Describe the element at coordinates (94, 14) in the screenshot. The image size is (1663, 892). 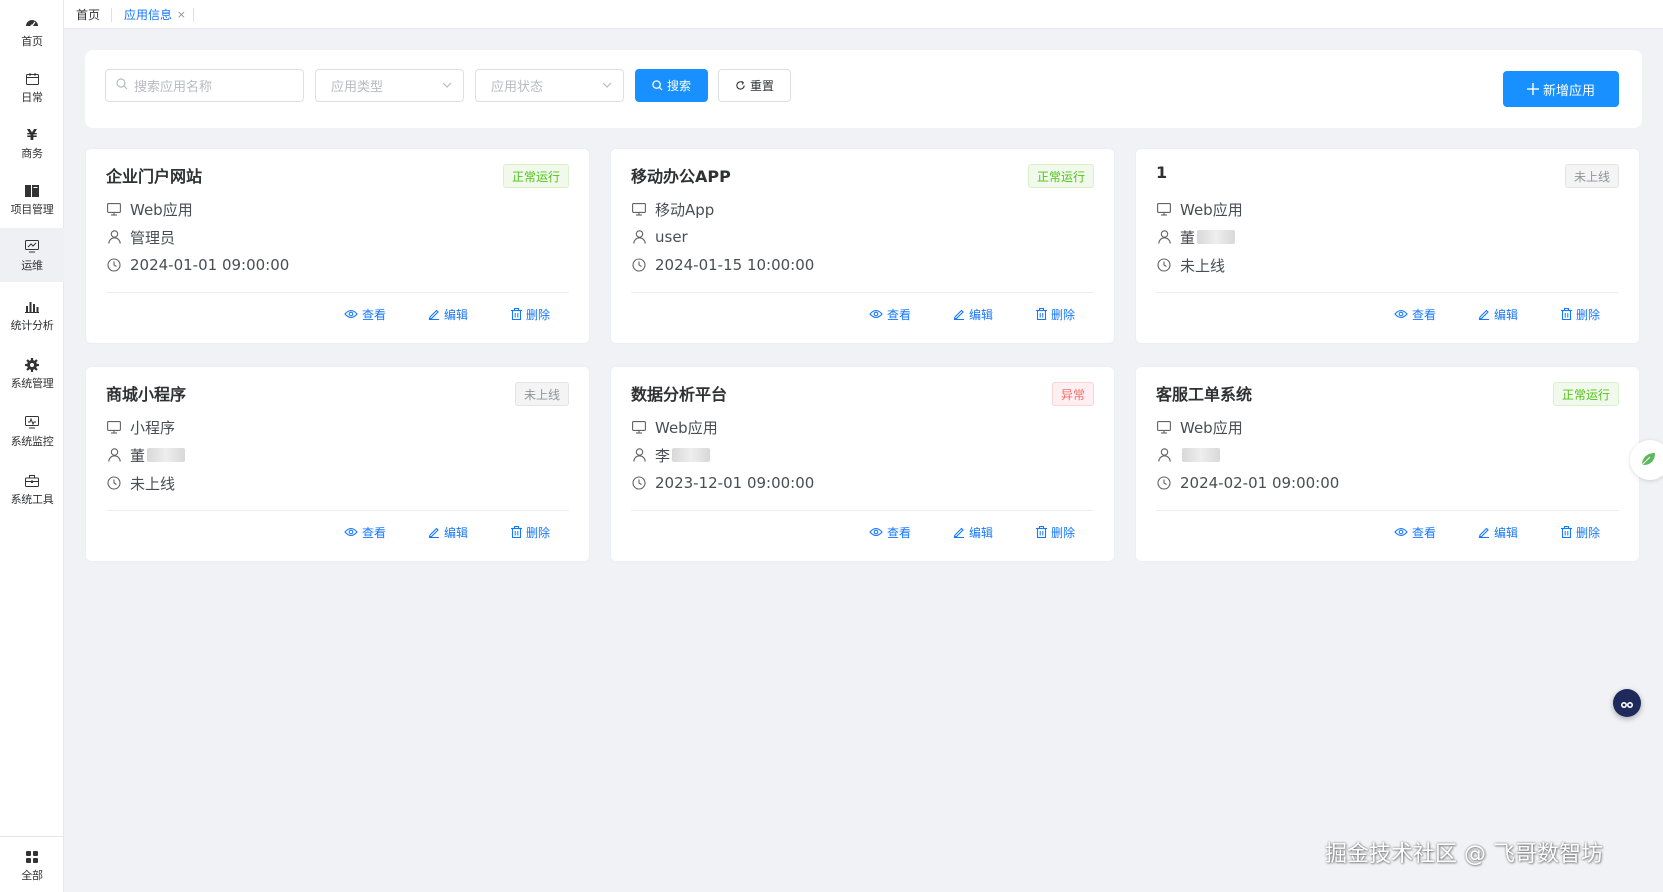
I see `tab-home: 首页` at that location.